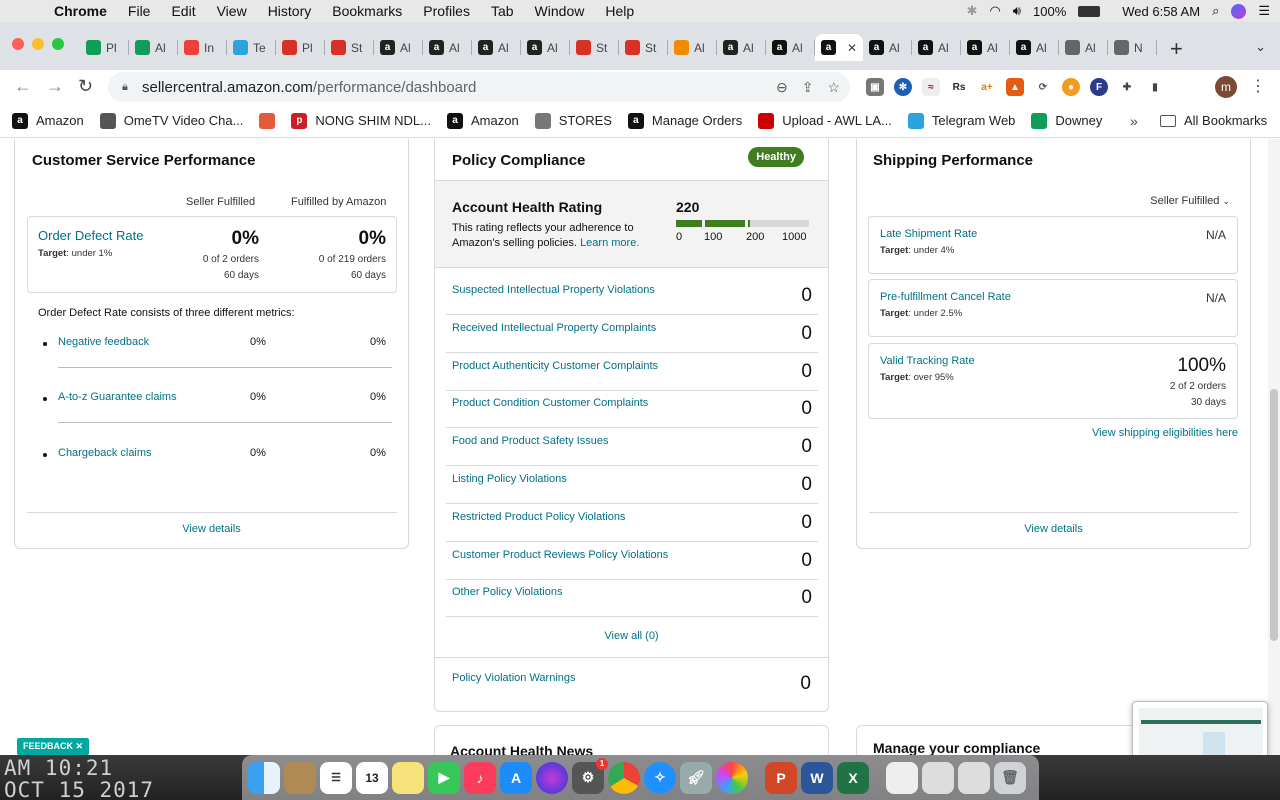 The width and height of the screenshot is (1280, 800). Describe the element at coordinates (552, 777) in the screenshot. I see `siri-dock-icon` at that location.